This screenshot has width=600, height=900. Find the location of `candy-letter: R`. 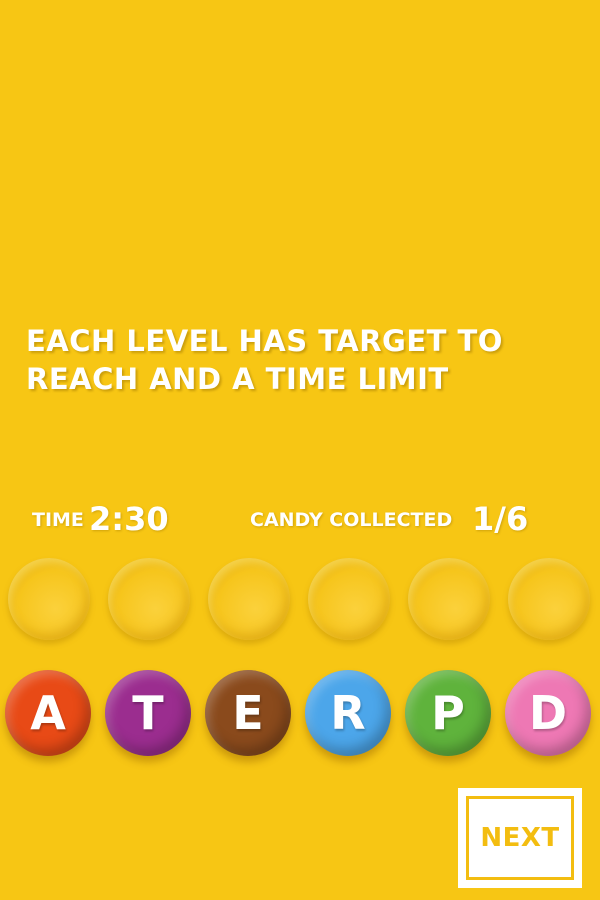

candy-letter: R is located at coordinates (348, 713).